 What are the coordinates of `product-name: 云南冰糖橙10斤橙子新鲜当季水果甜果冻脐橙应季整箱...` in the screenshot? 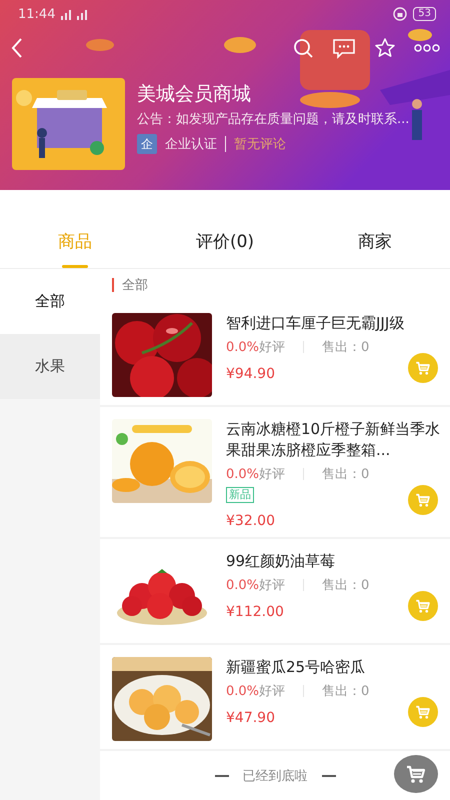 It's located at (334, 440).